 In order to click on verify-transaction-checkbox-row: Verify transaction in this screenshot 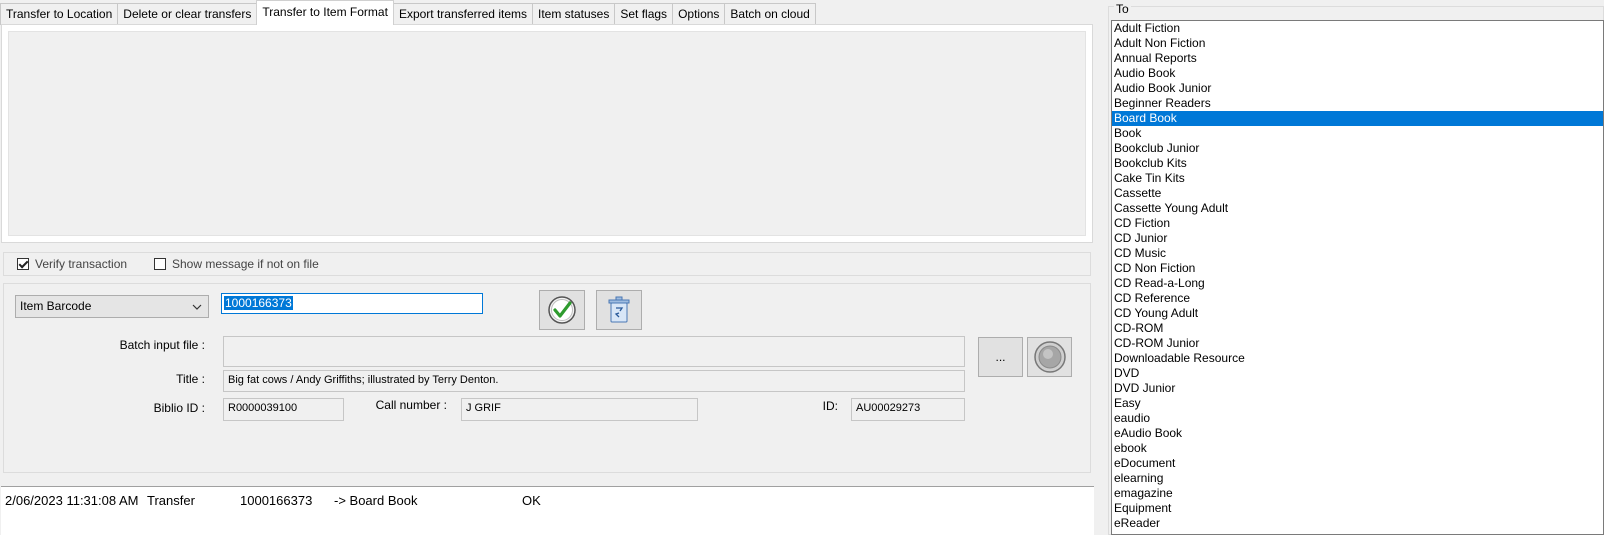, I will do `click(72, 264)`.